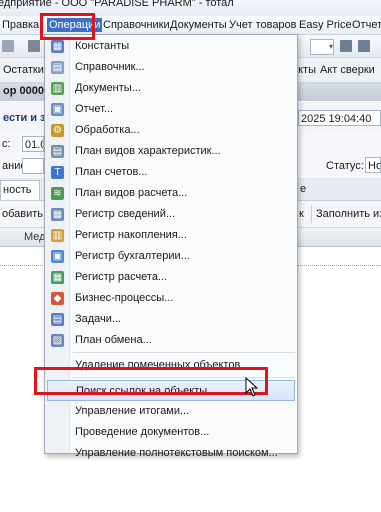  I want to click on characteristics-plan-icon: ▤, so click(57, 151).